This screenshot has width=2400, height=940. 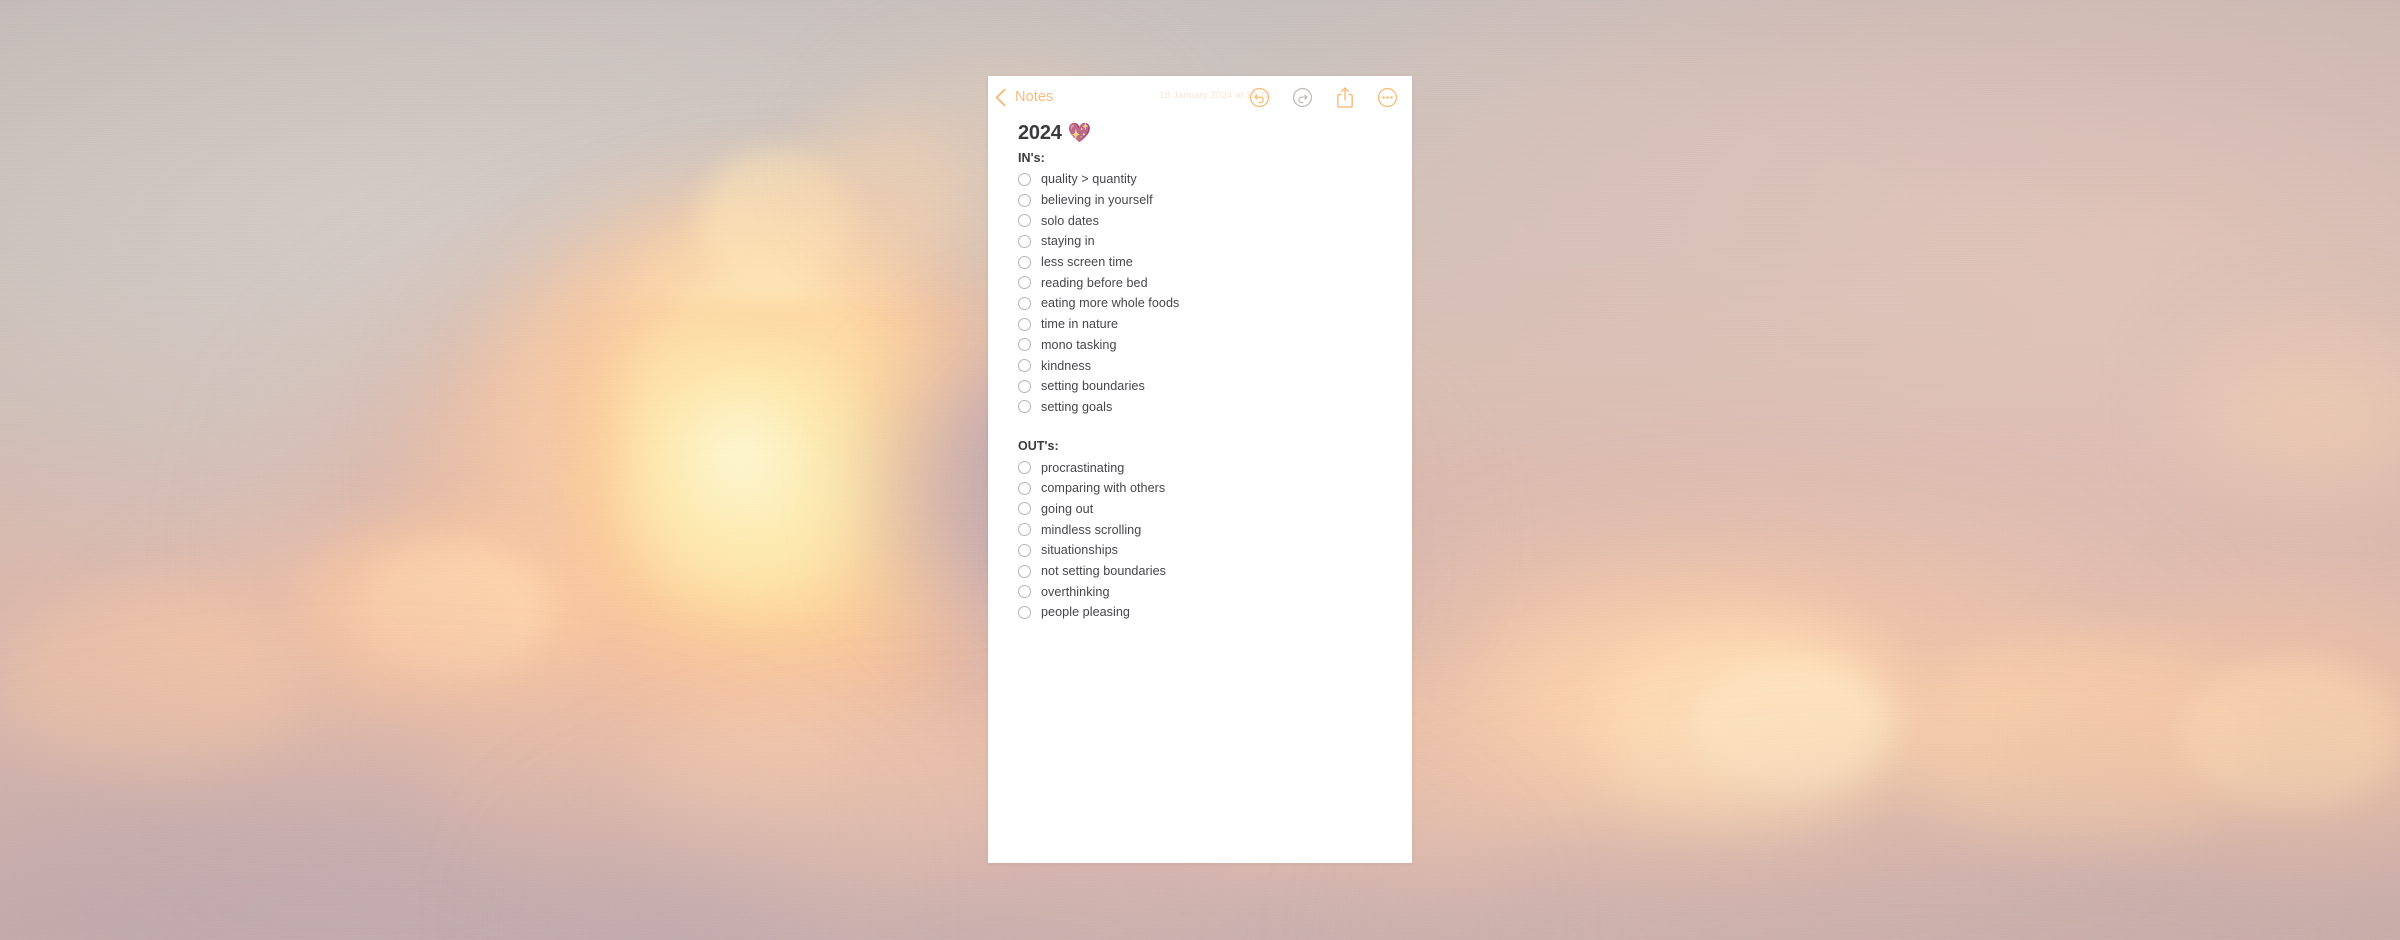 I want to click on checklist-item-label: less screen time, so click(x=1087, y=262).